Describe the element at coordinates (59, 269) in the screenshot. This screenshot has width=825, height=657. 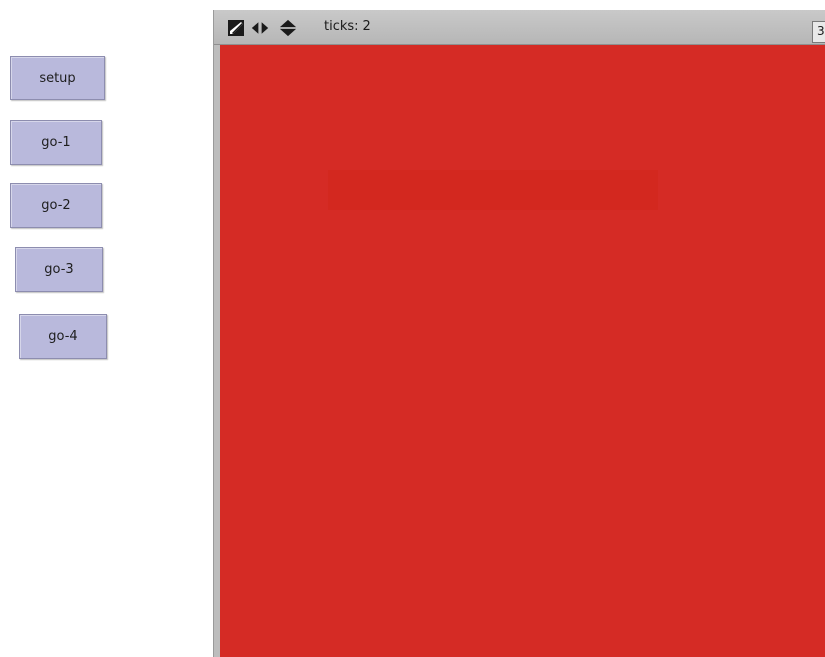
I see `go-3-button: go-3` at that location.